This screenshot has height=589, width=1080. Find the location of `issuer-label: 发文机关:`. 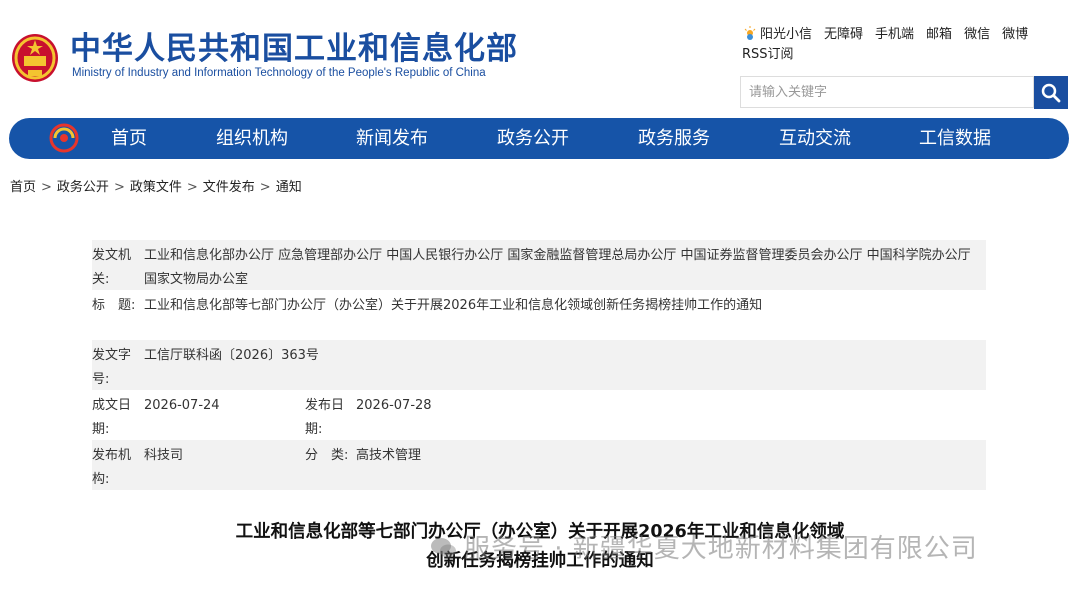

issuer-label: 发文机关: is located at coordinates (112, 267).